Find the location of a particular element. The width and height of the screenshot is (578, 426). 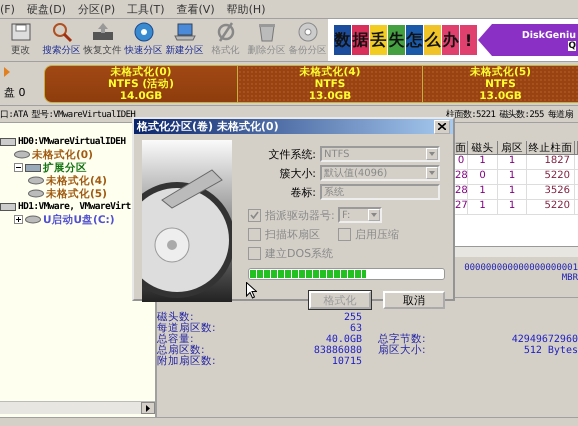

banner-letter: 数 is located at coordinates (342, 40).